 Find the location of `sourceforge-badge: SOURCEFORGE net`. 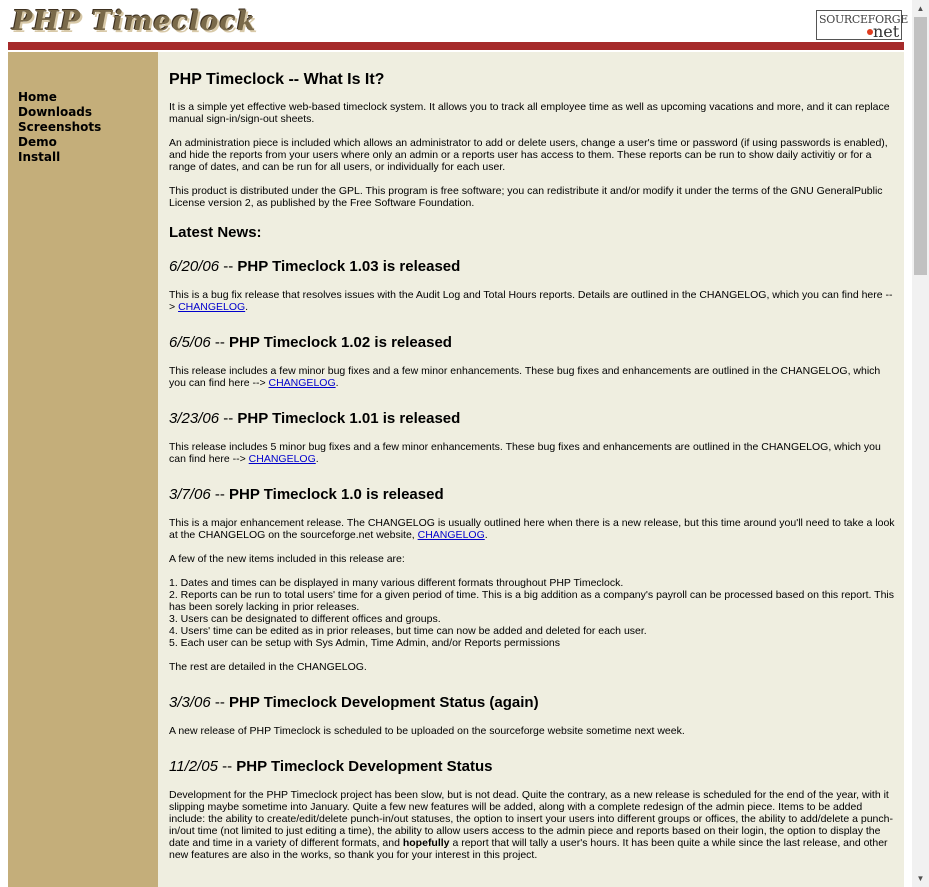

sourceforge-badge: SOURCEFORGE net is located at coordinates (862, 25).